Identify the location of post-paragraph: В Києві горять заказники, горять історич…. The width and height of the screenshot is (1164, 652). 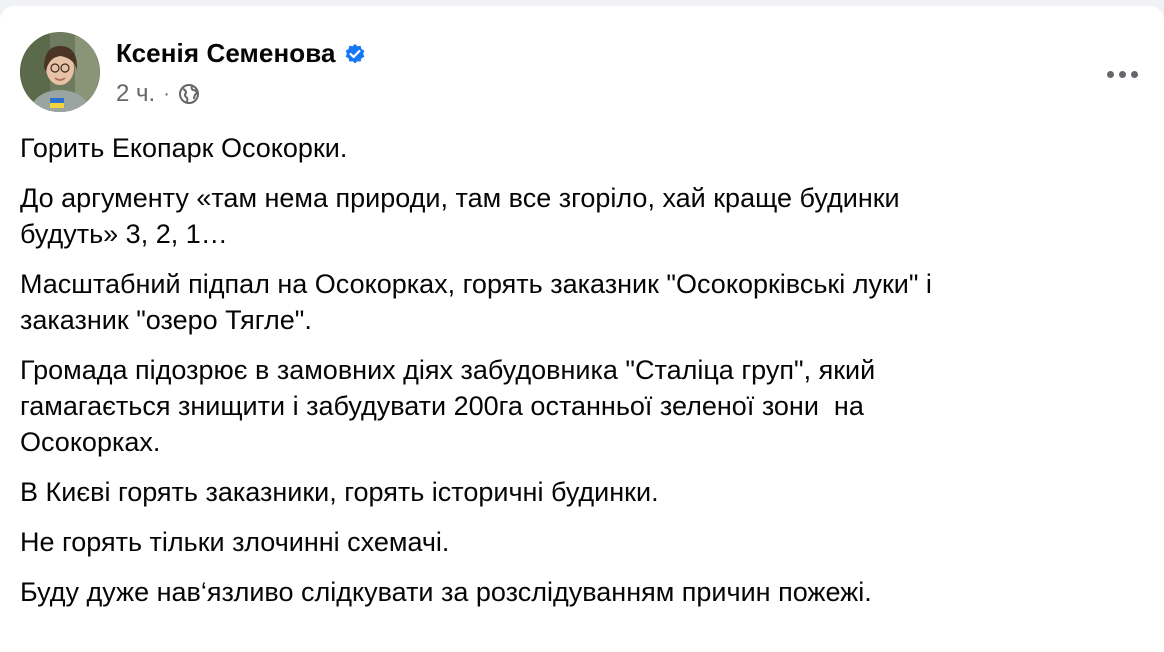
(339, 492).